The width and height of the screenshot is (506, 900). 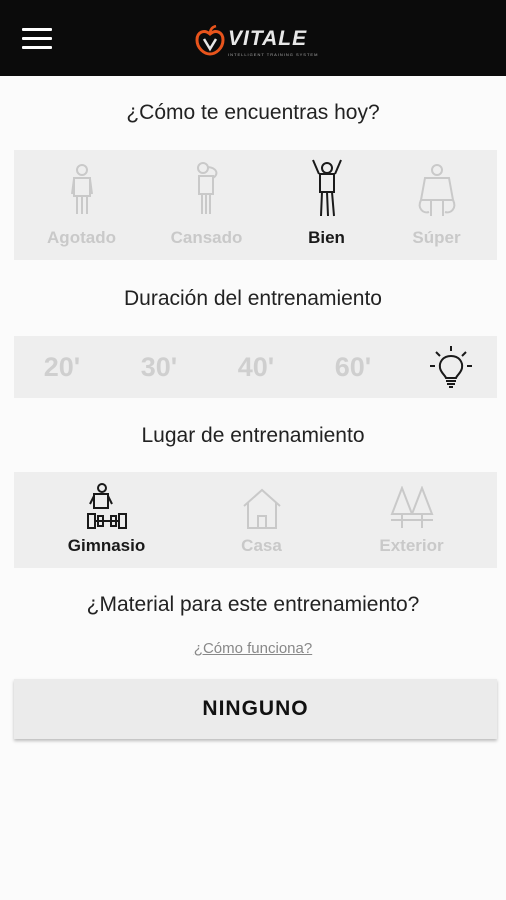 What do you see at coordinates (253, 648) in the screenshot?
I see `how-it-works-link: ¿Cómo funciona?` at bounding box center [253, 648].